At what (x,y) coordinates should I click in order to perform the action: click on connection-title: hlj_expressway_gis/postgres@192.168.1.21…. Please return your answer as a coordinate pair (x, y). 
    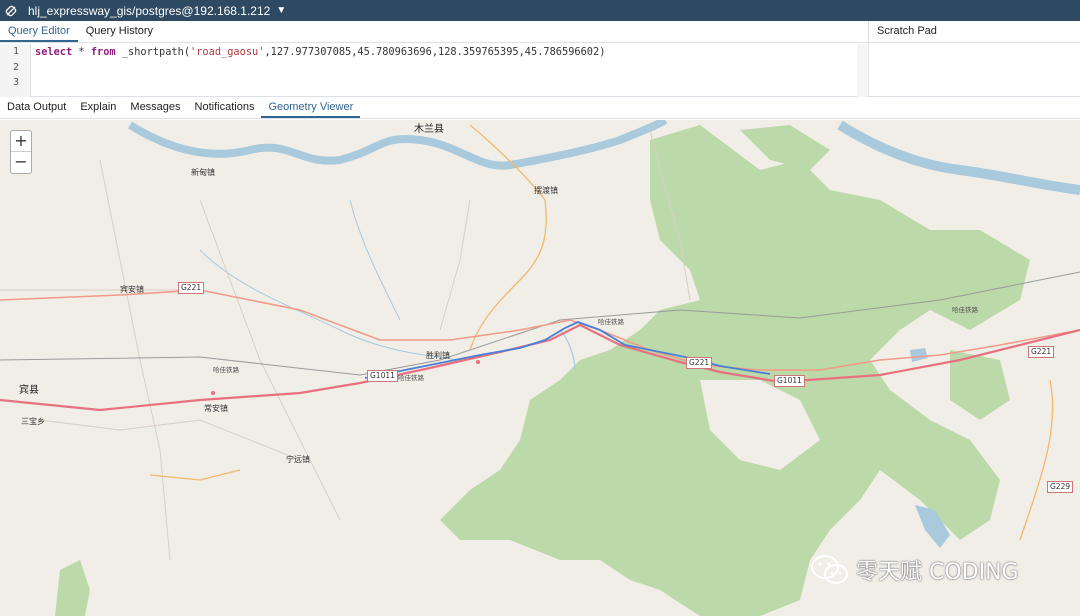
    Looking at the image, I should click on (149, 10).